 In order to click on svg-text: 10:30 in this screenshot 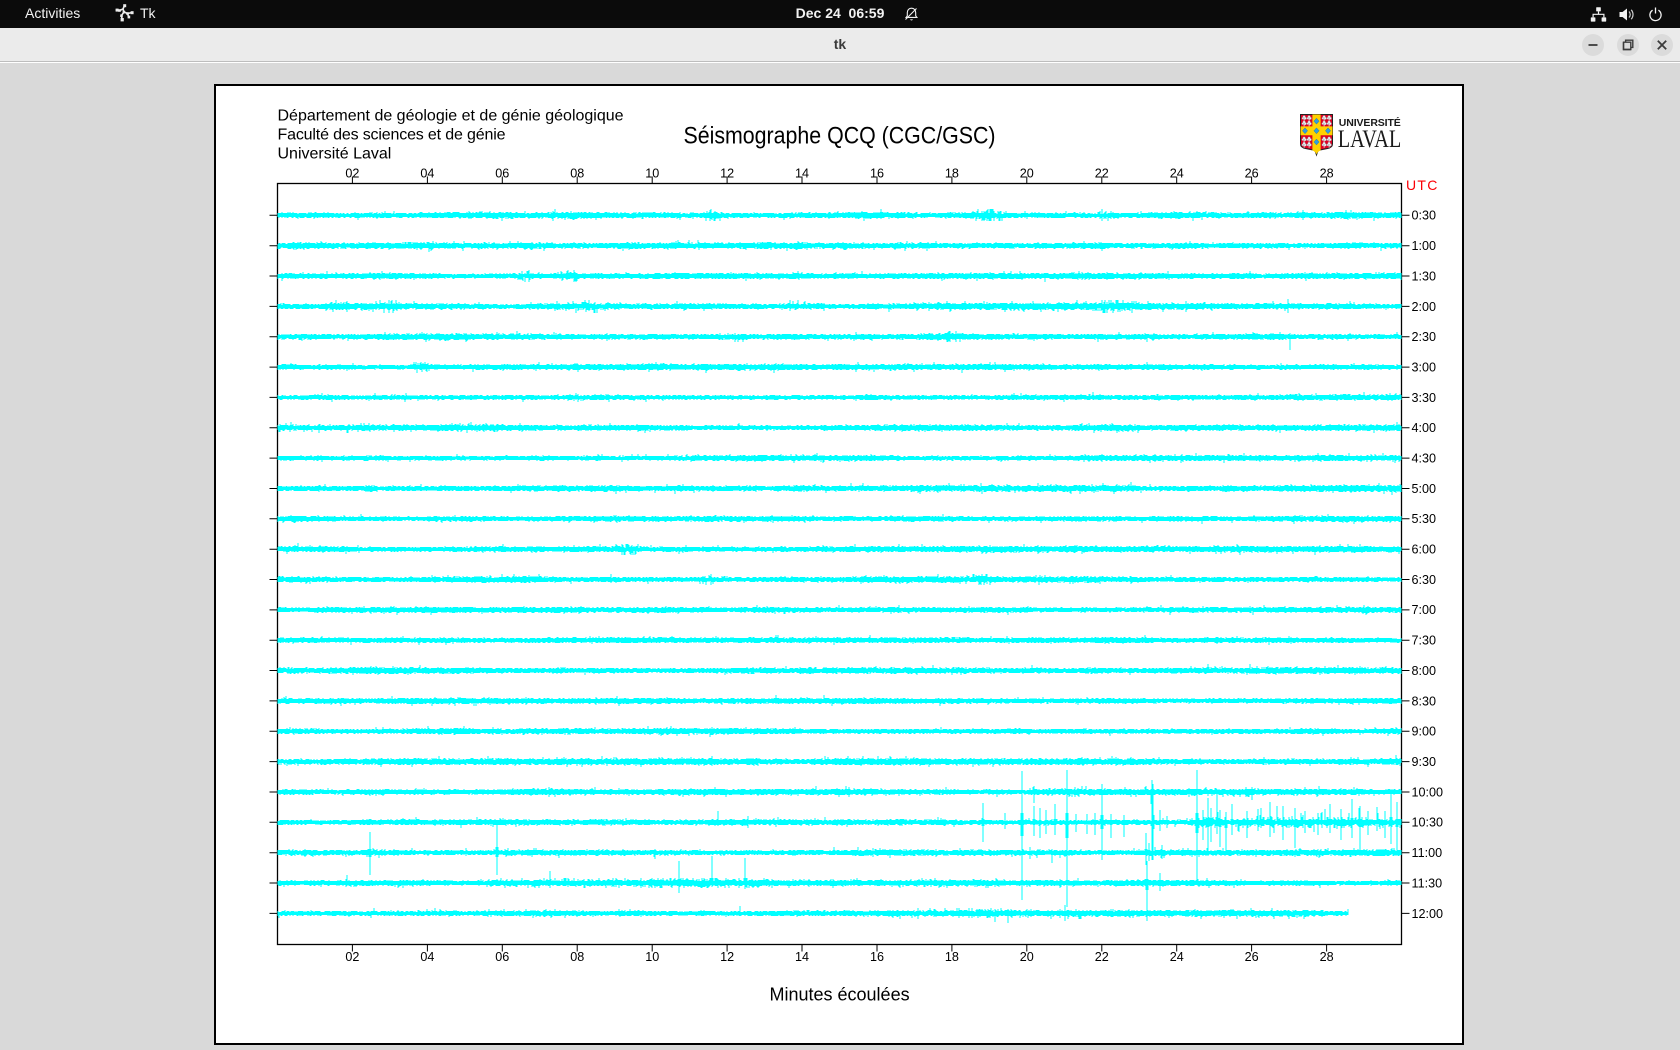, I will do `click(1428, 823)`.